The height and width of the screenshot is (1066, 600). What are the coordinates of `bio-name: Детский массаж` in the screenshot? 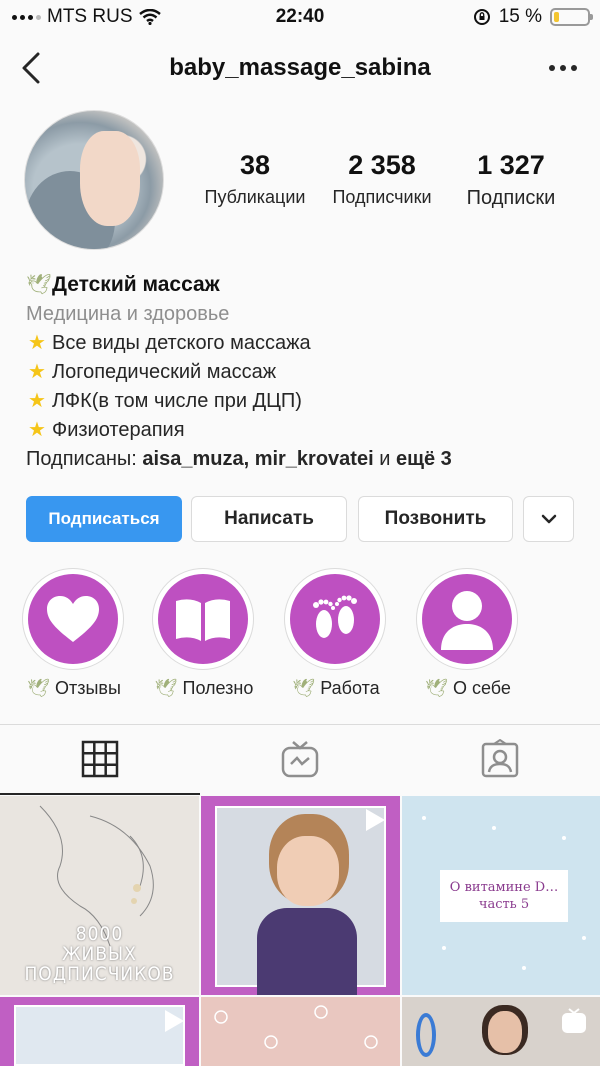 It's located at (136, 284).